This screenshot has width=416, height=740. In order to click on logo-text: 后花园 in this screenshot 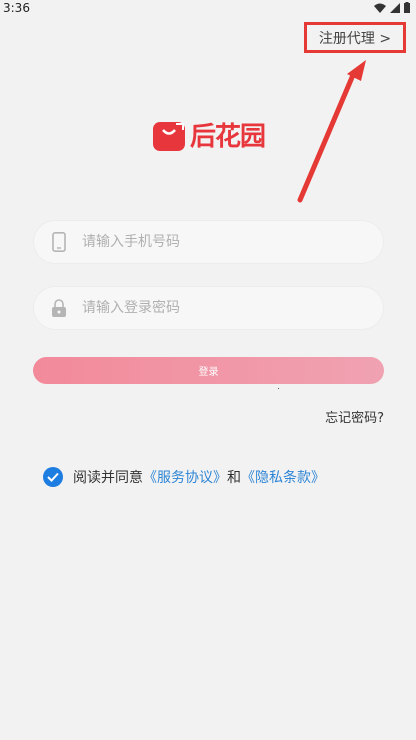, I will do `click(228, 137)`.